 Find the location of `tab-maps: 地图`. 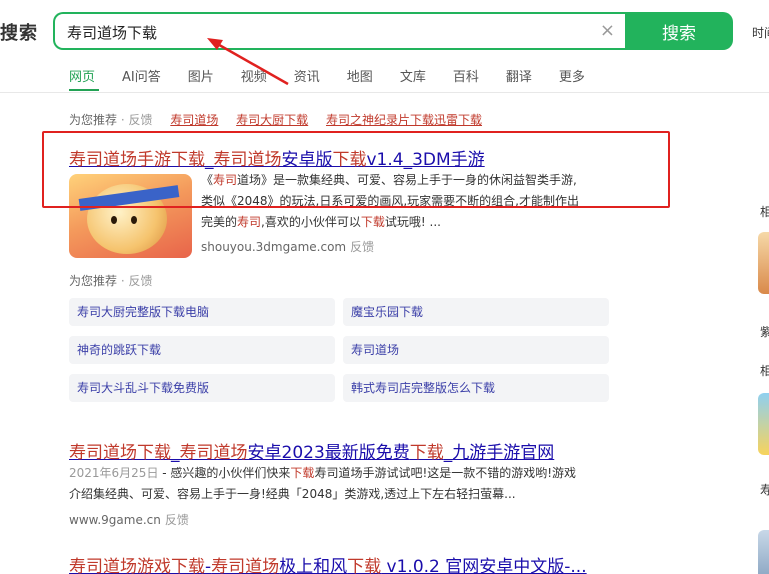

tab-maps: 地图 is located at coordinates (360, 76).